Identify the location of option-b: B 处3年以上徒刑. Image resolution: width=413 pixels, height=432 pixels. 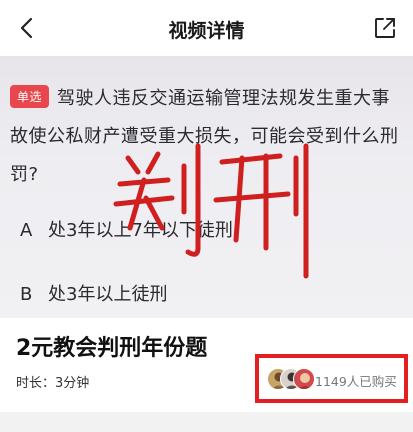
(93, 293).